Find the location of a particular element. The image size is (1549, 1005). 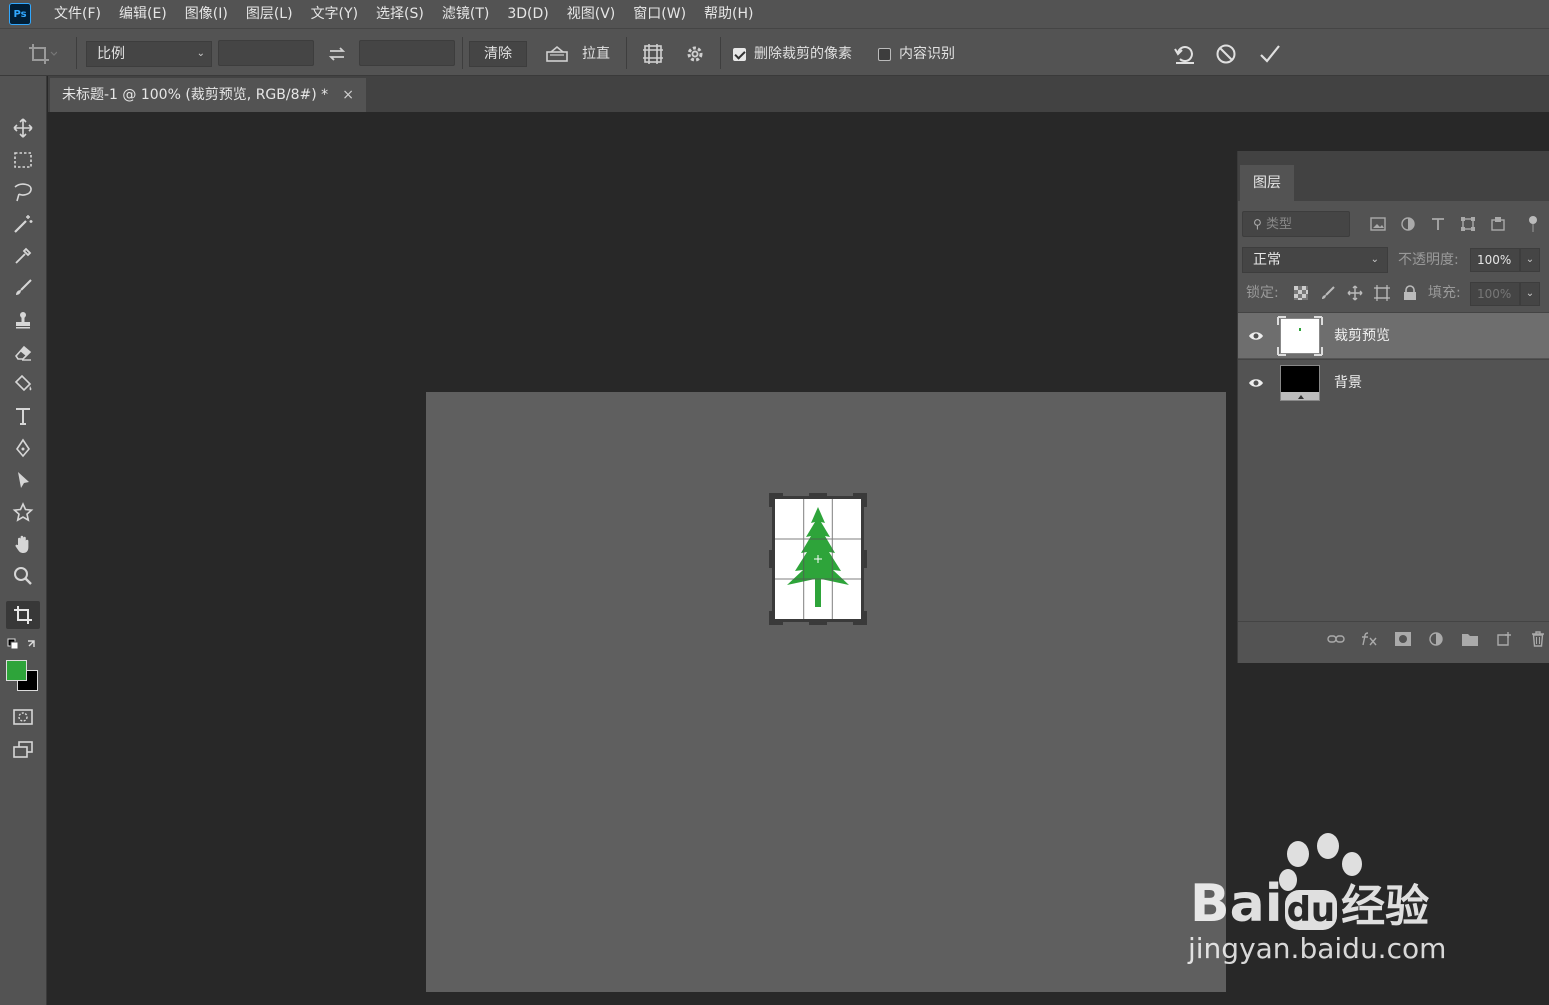

filter-pixel-icon is located at coordinates (1378, 224).